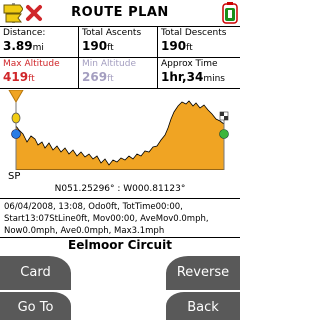  I want to click on total-descents-value: 190, so click(174, 46).